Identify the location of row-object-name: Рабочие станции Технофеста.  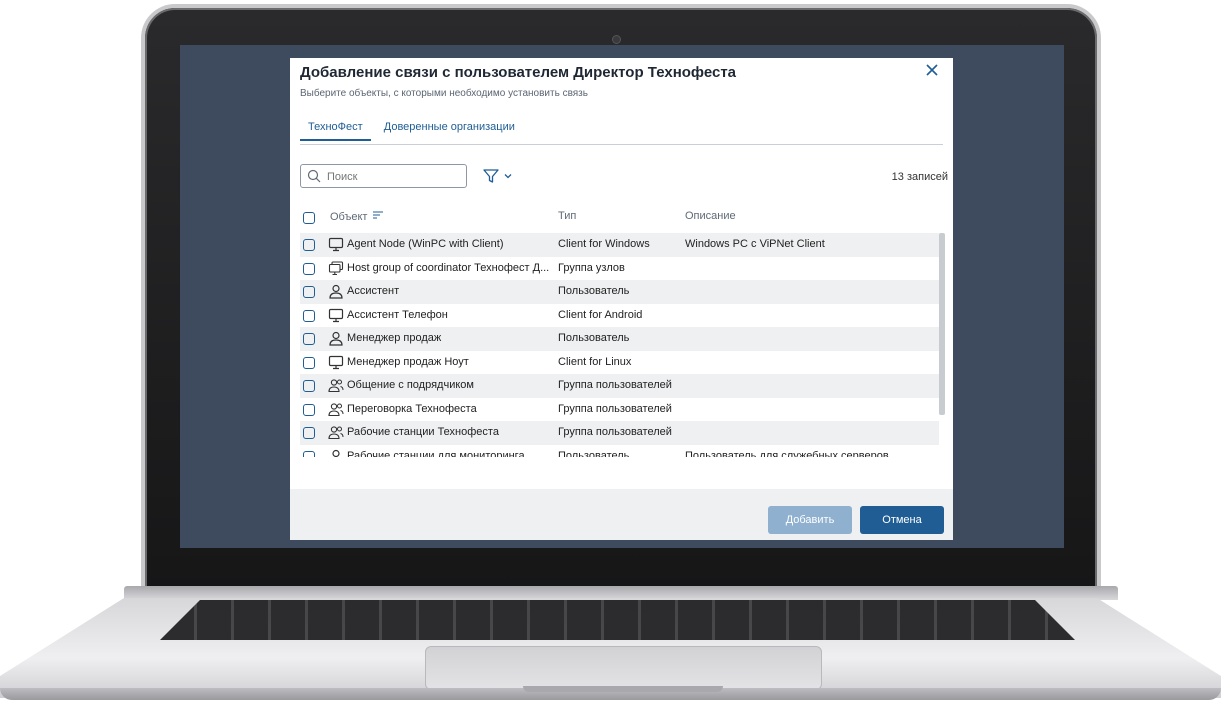
(423, 432).